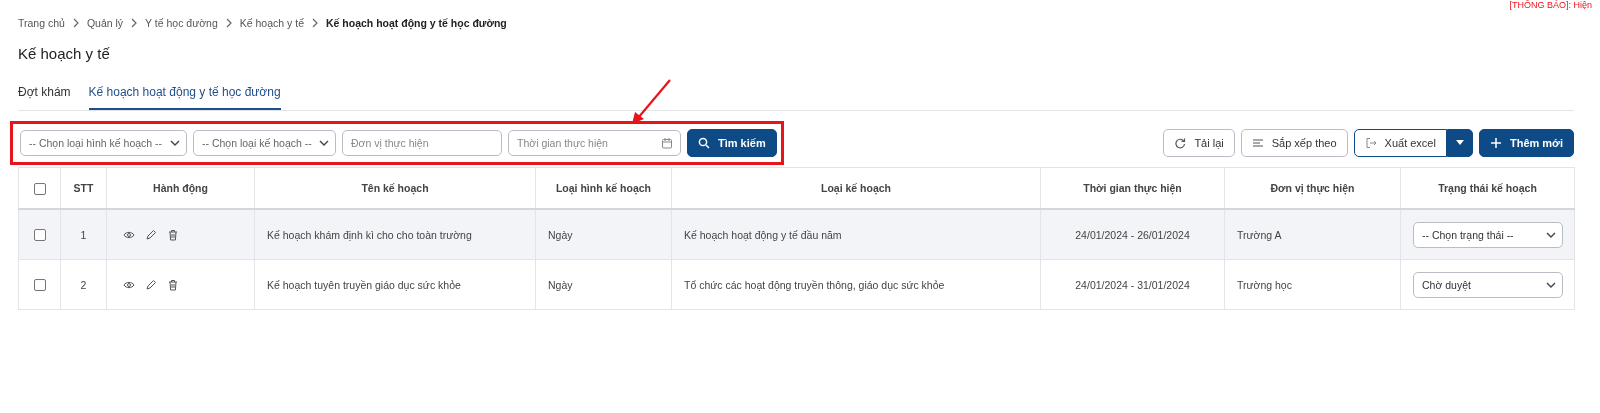 The image size is (1600, 413). What do you see at coordinates (856, 284) in the screenshot?
I see `table-cell: Tổ chức các hoạt động truyền thông, giáo dục sức khỏe` at bounding box center [856, 284].